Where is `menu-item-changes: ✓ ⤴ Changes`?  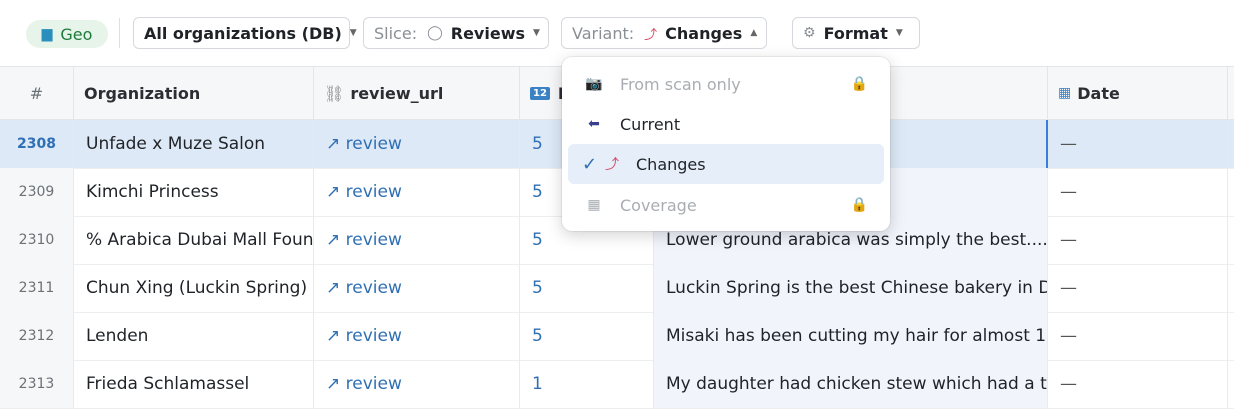 menu-item-changes: ✓ ⤴ Changes is located at coordinates (726, 164).